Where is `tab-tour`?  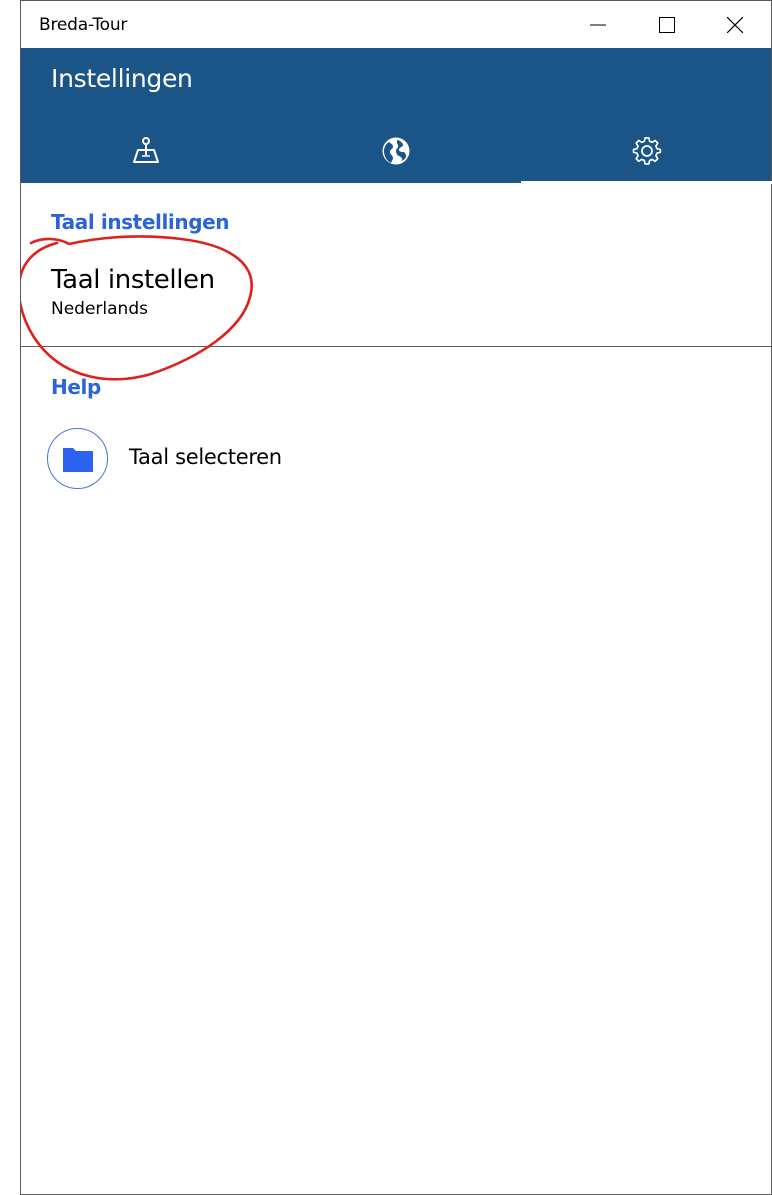
tab-tour is located at coordinates (146, 150).